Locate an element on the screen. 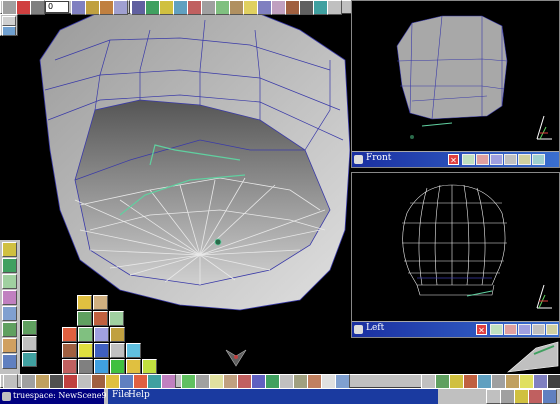 This screenshot has width=560, height=404. camera-icon is located at coordinates (264, 7).